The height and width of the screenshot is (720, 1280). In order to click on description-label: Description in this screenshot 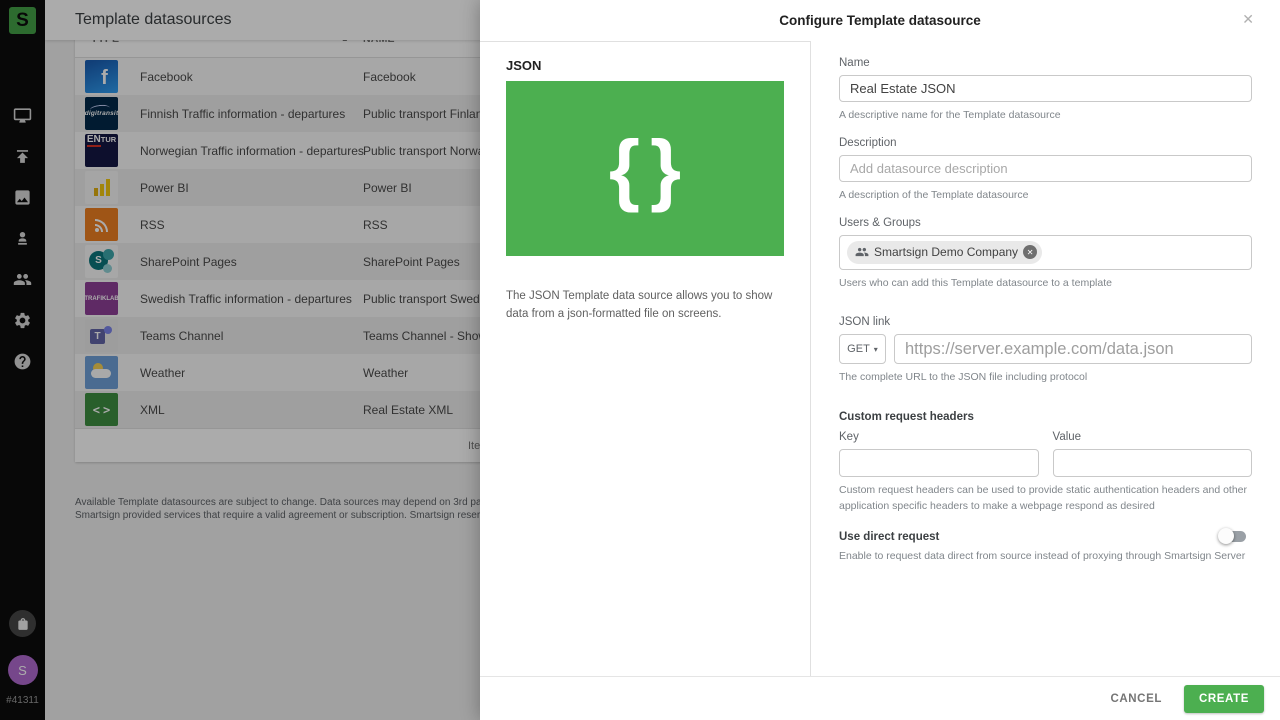, I will do `click(868, 142)`.